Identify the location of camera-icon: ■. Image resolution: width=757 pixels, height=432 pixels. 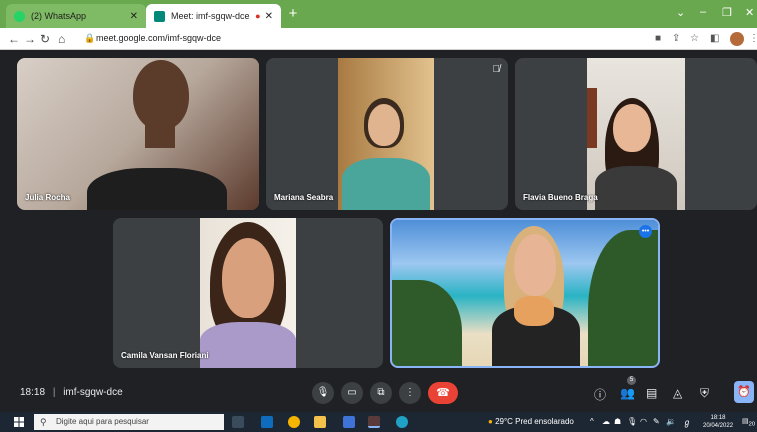
(658, 38).